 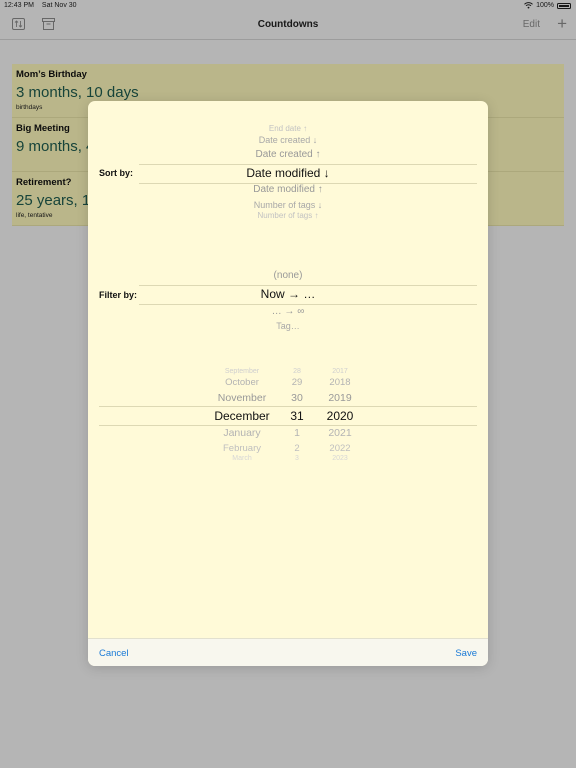 I want to click on year-option: 2018, so click(x=340, y=382).